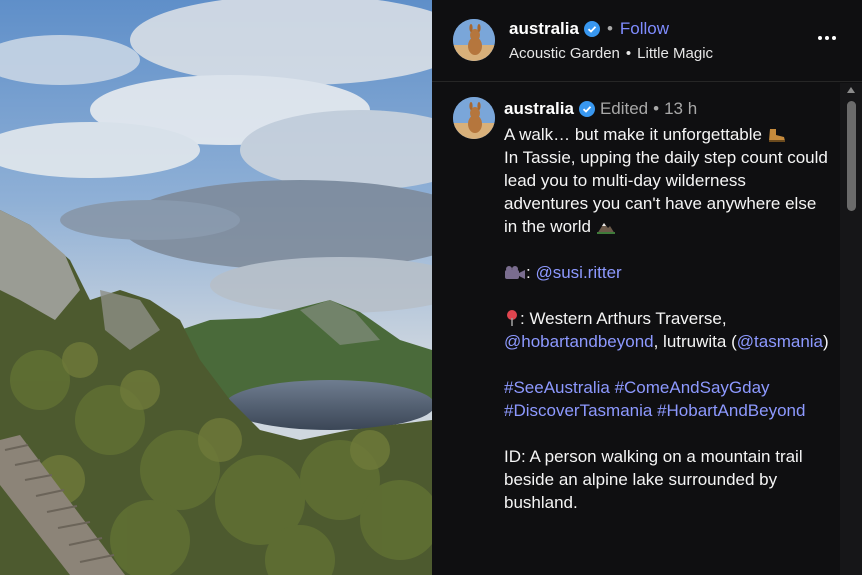  Describe the element at coordinates (644, 29) in the screenshot. I see `follow-button: Follow` at that location.